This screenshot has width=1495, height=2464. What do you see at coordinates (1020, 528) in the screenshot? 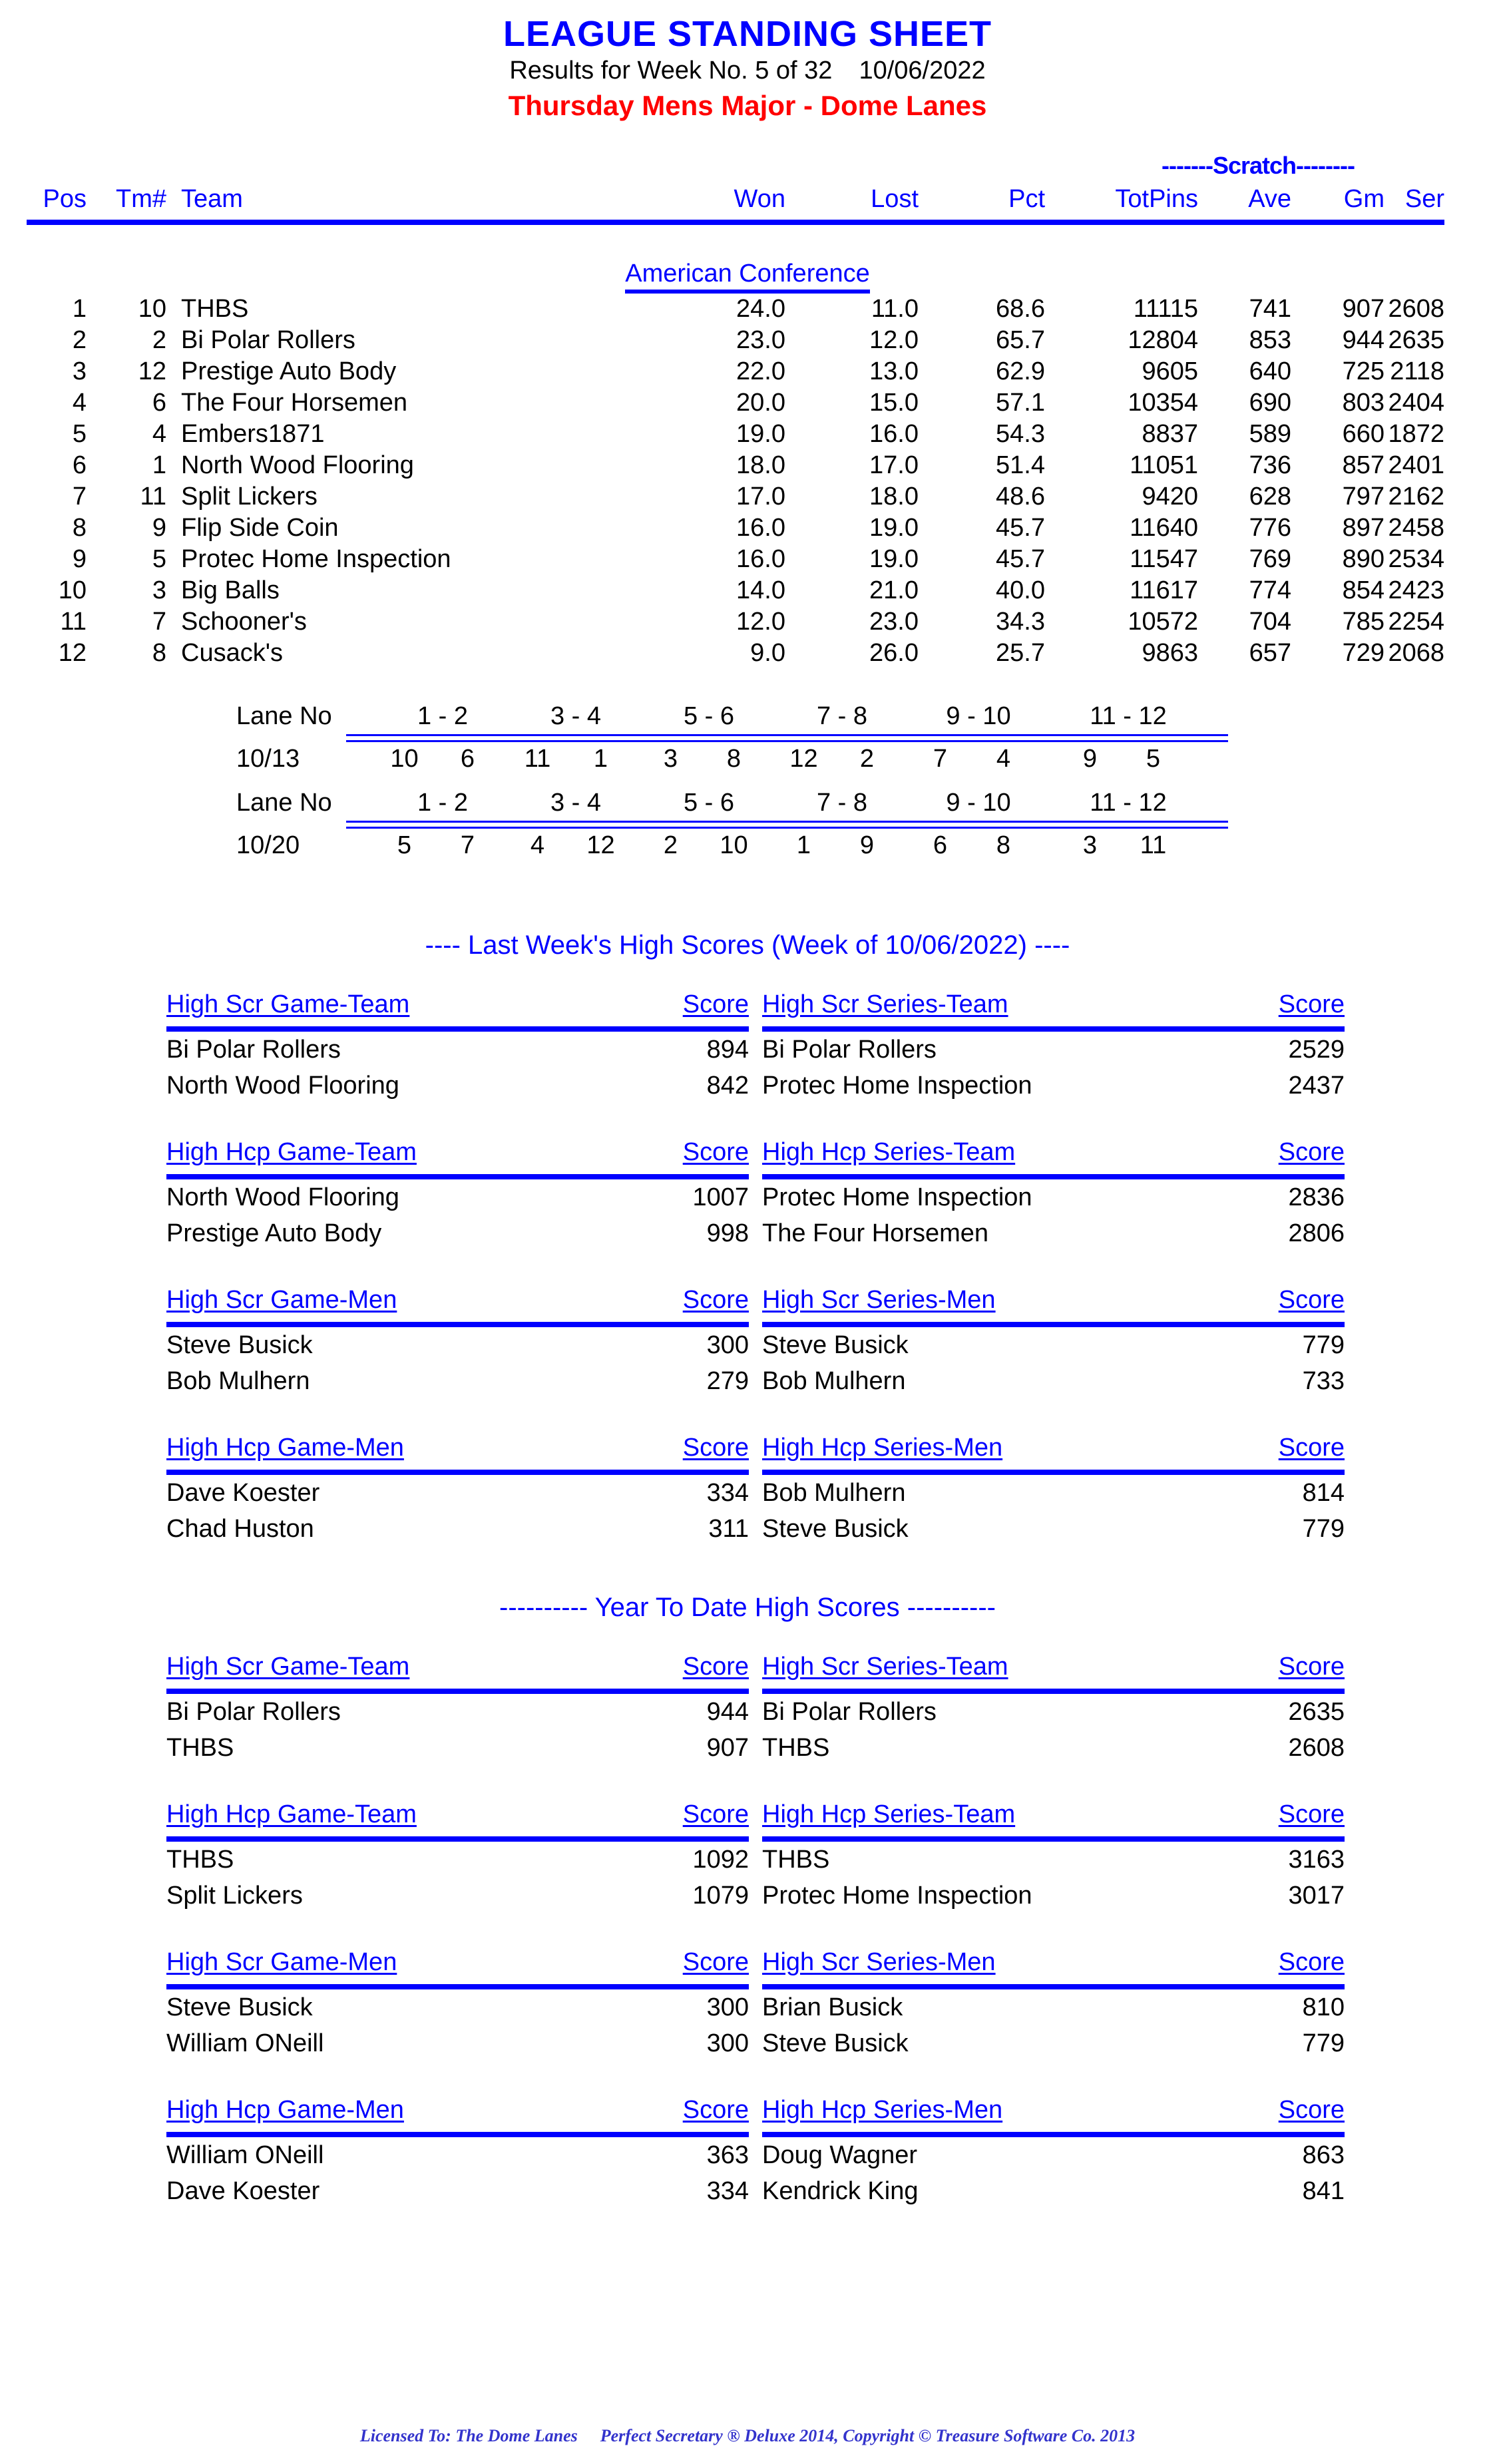
I see `cell-pct: 45.7` at bounding box center [1020, 528].